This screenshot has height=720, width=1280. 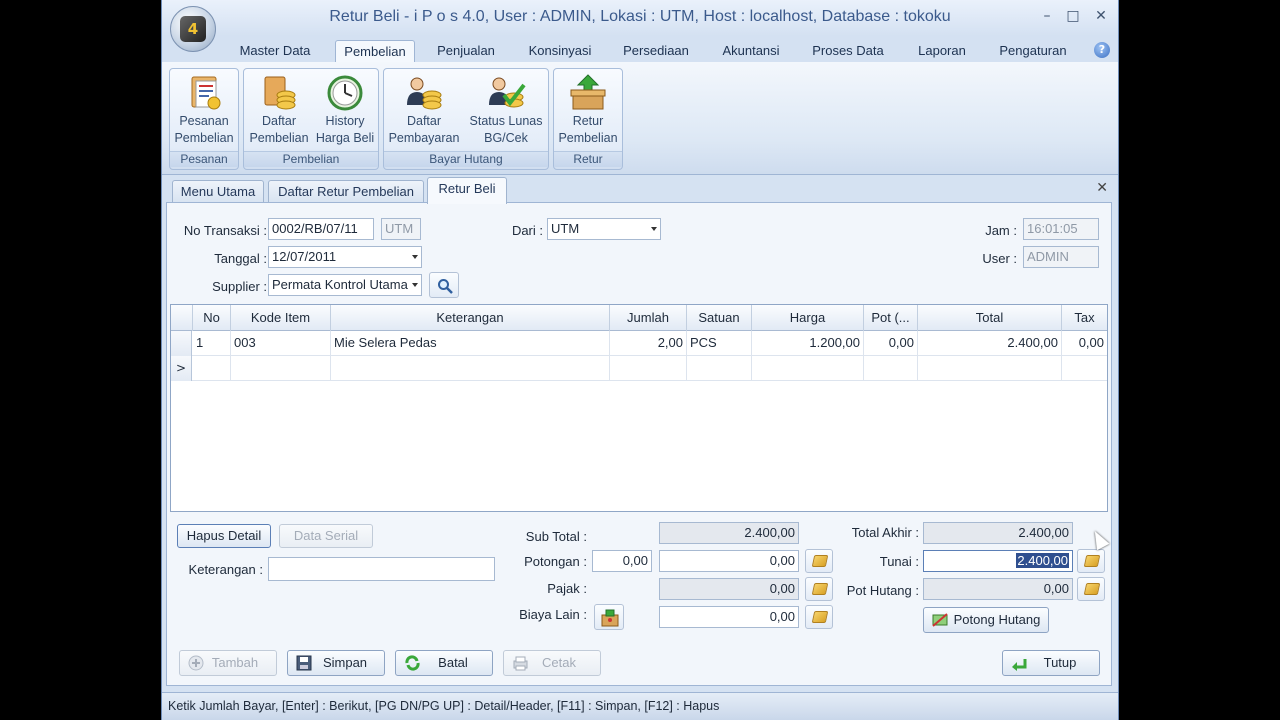 What do you see at coordinates (808, 368) in the screenshot?
I see `cell-harga` at bounding box center [808, 368].